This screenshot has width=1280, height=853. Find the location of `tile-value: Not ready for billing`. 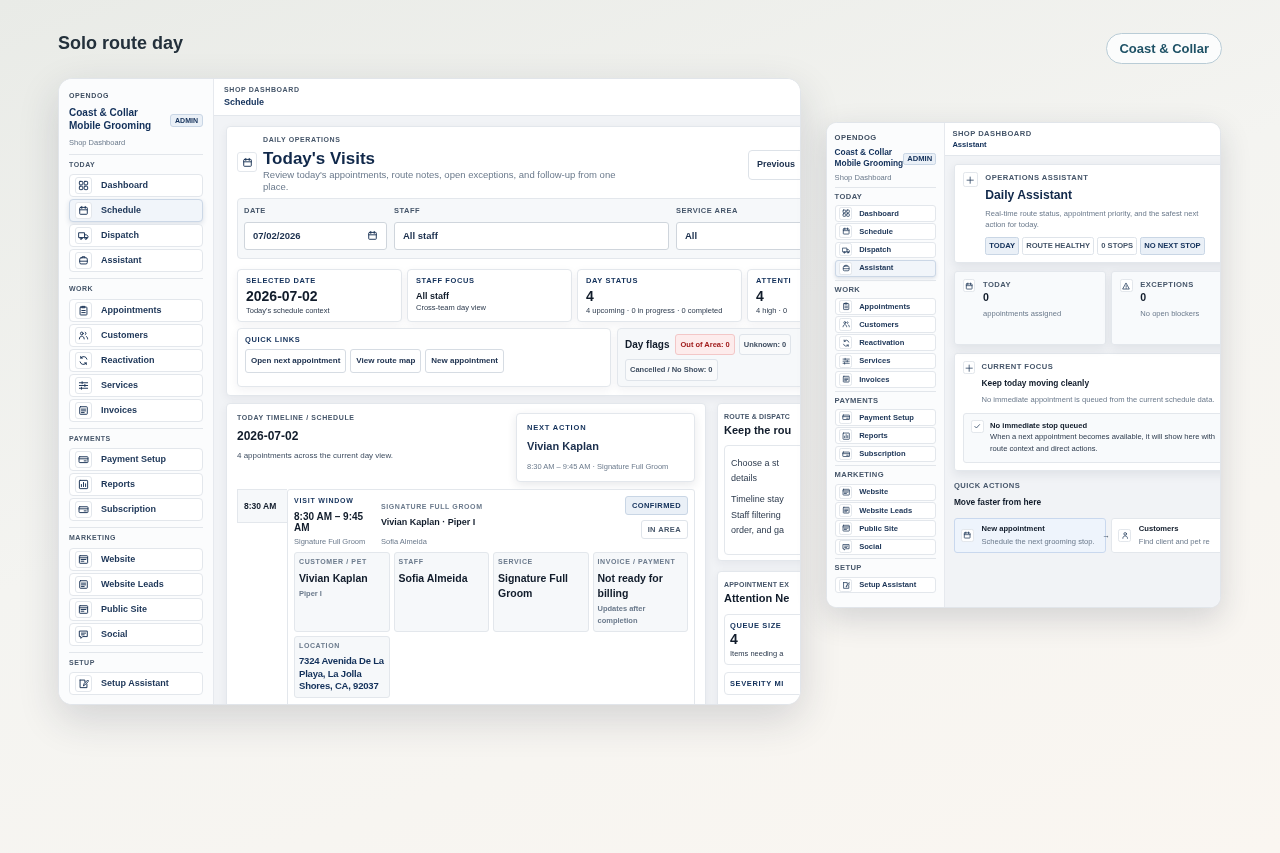

tile-value: Not ready for billing is located at coordinates (630, 586).